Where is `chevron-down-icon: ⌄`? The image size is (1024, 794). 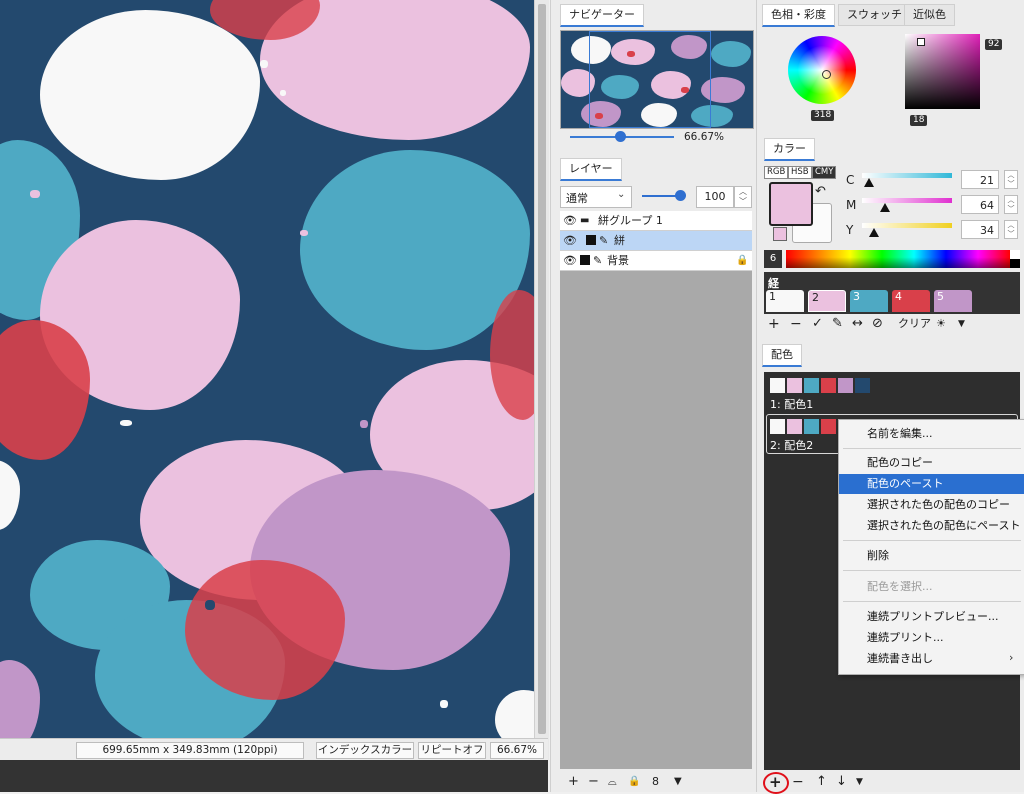 chevron-down-icon: ⌄ is located at coordinates (621, 194).